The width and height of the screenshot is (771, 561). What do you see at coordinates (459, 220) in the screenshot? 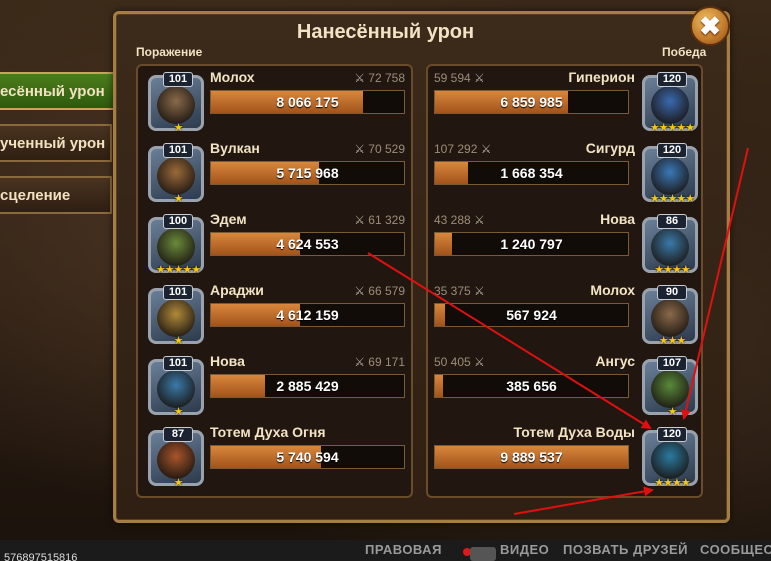
I see `hero-power-stat: 43 288 ⚔` at bounding box center [459, 220].